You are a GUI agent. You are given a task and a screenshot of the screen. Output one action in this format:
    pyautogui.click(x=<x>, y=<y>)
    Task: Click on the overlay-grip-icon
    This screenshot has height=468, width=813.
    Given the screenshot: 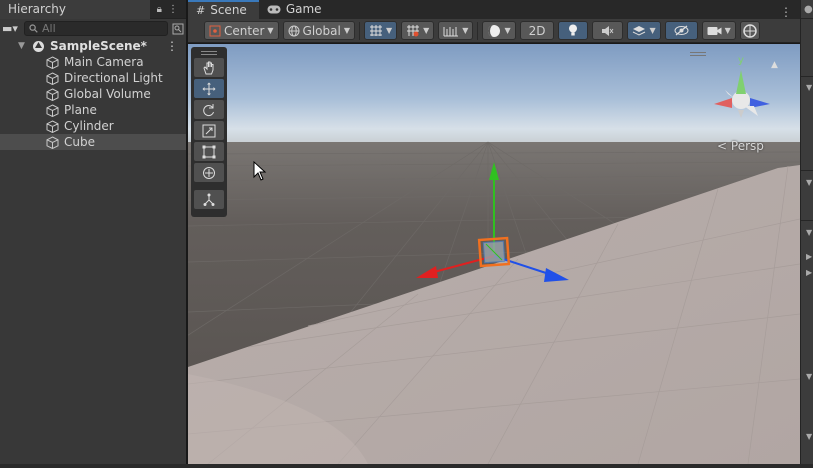 What is the action you would take?
    pyautogui.click(x=698, y=55)
    